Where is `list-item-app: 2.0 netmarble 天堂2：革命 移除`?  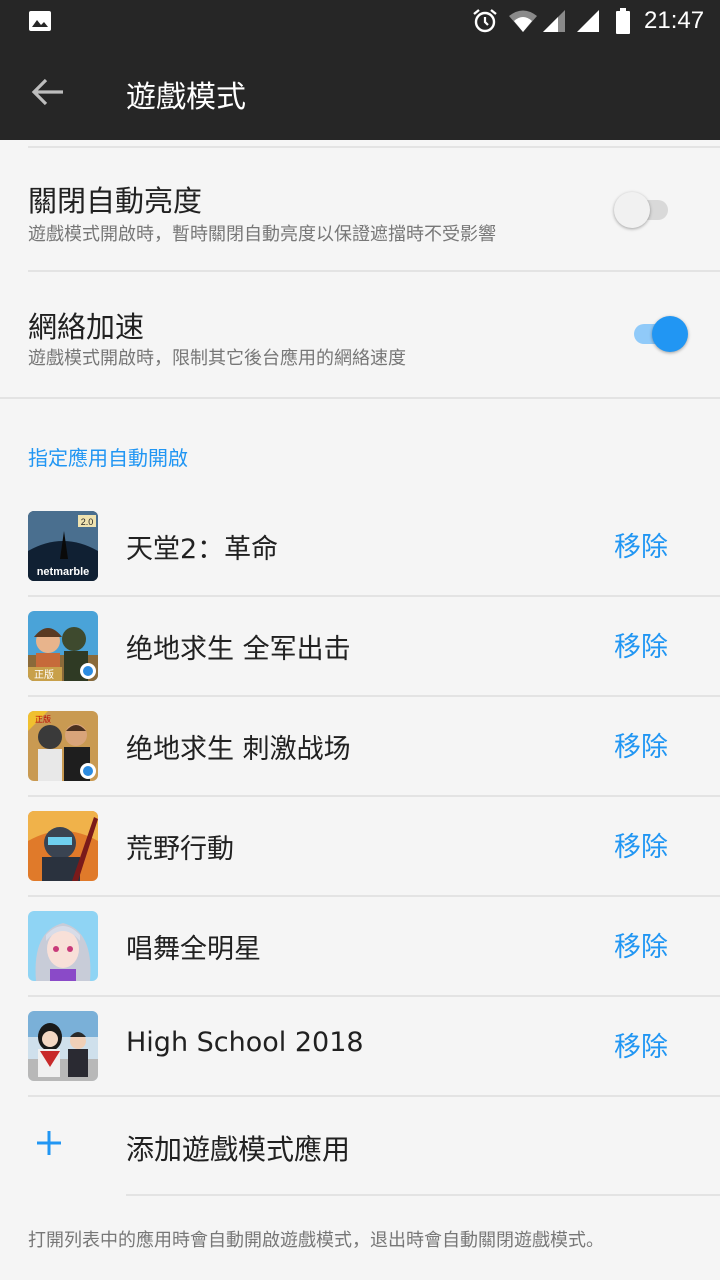
list-item-app: 2.0 netmarble 天堂2：革命 移除 is located at coordinates (360, 547).